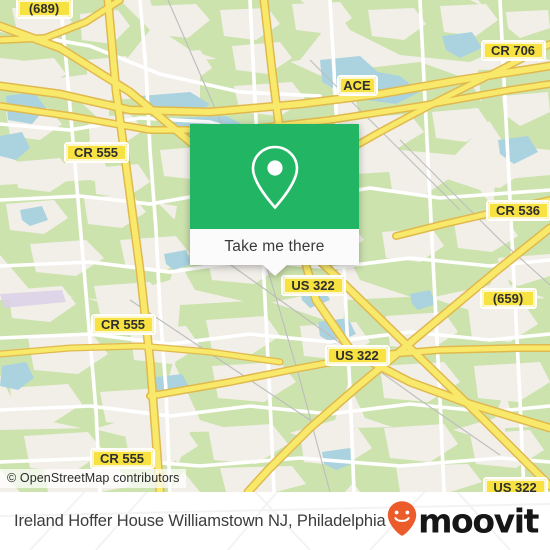 Image resolution: width=550 pixels, height=550 pixels. Describe the element at coordinates (274, 270) in the screenshot. I see `marker-card-pointer` at that location.